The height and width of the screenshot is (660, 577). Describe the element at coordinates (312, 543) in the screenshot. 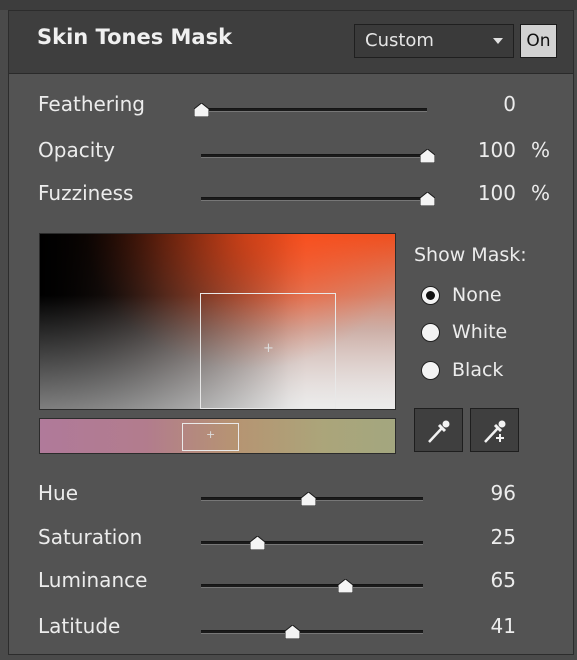

I see `slider-track-saturation` at that location.